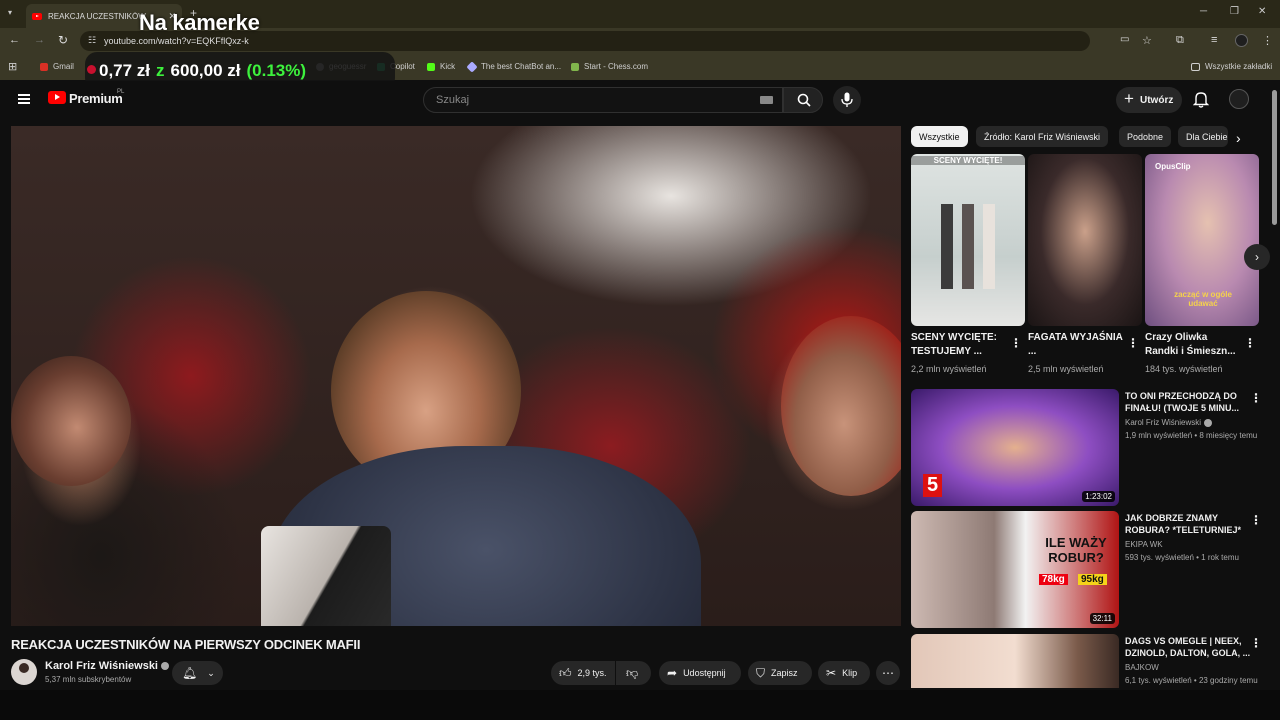 The width and height of the screenshot is (1280, 720). What do you see at coordinates (1184, 369) in the screenshot?
I see `short-views-3: 184 tys. wyświetleń` at bounding box center [1184, 369].